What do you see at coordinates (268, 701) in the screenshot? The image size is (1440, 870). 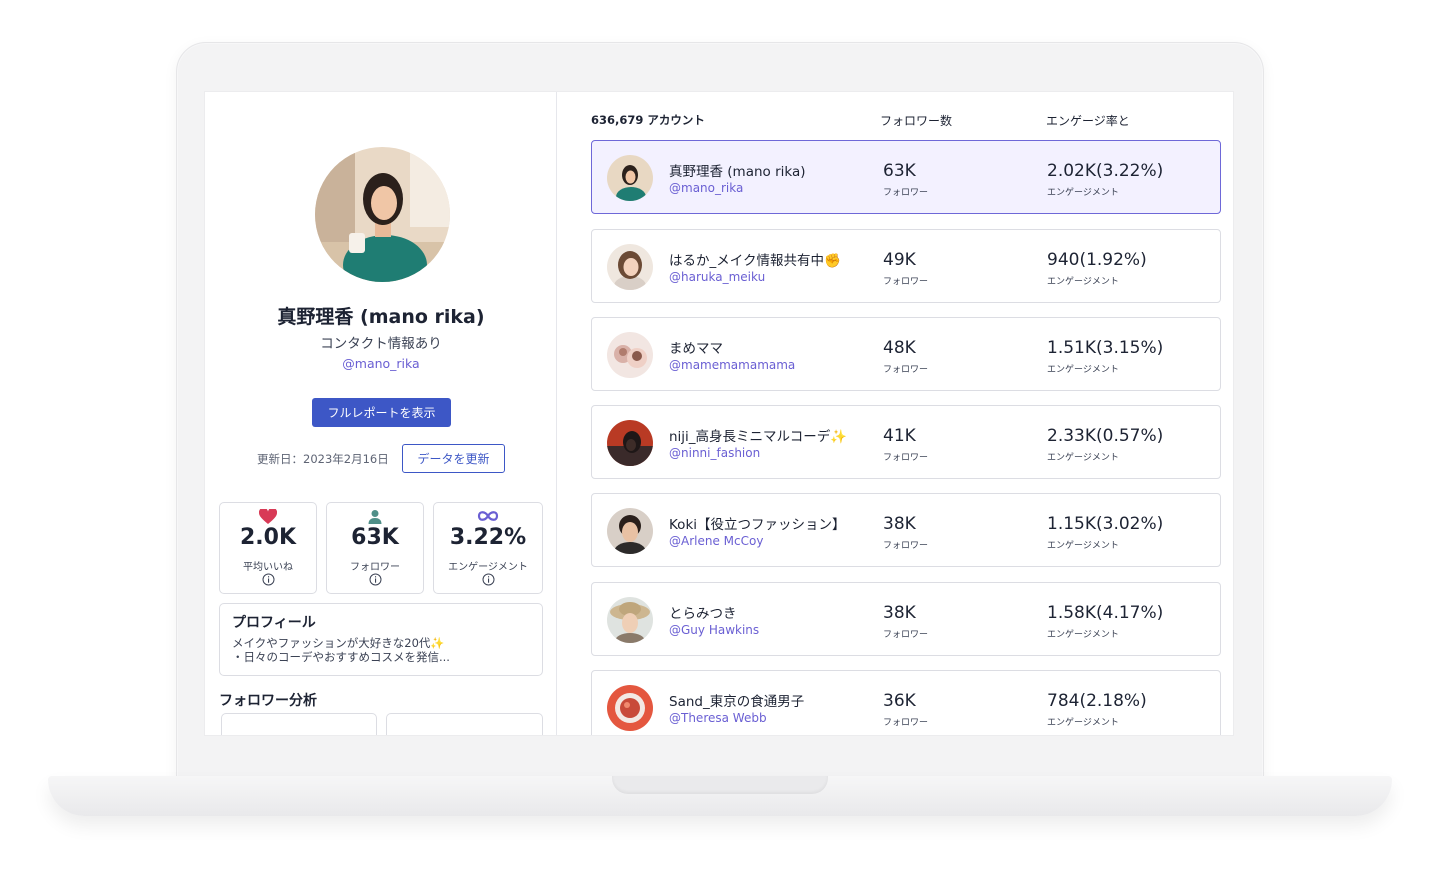 I see `follower-analysis-title: フォロワー分析` at bounding box center [268, 701].